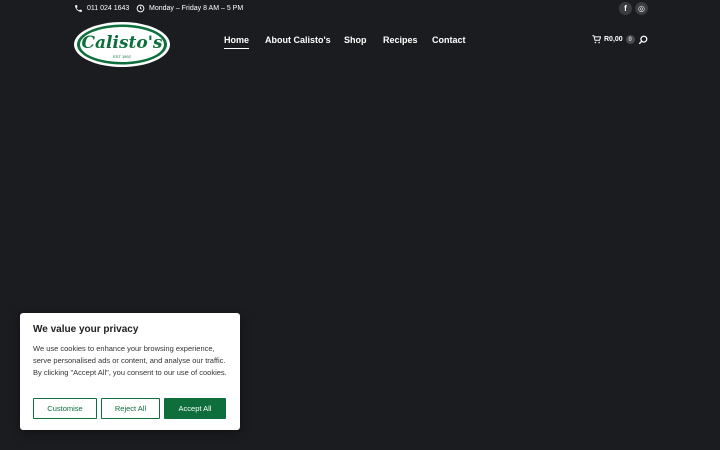 The width and height of the screenshot is (720, 450). What do you see at coordinates (298, 40) in the screenshot?
I see `nav-about: About Calisto's` at bounding box center [298, 40].